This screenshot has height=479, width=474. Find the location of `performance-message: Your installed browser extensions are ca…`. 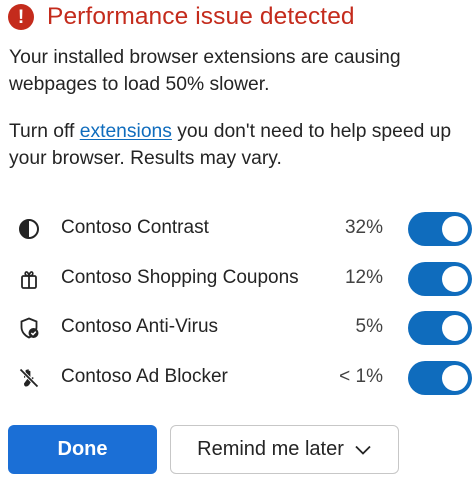

performance-message: Your installed browser extensions are ca… is located at coordinates (205, 71).